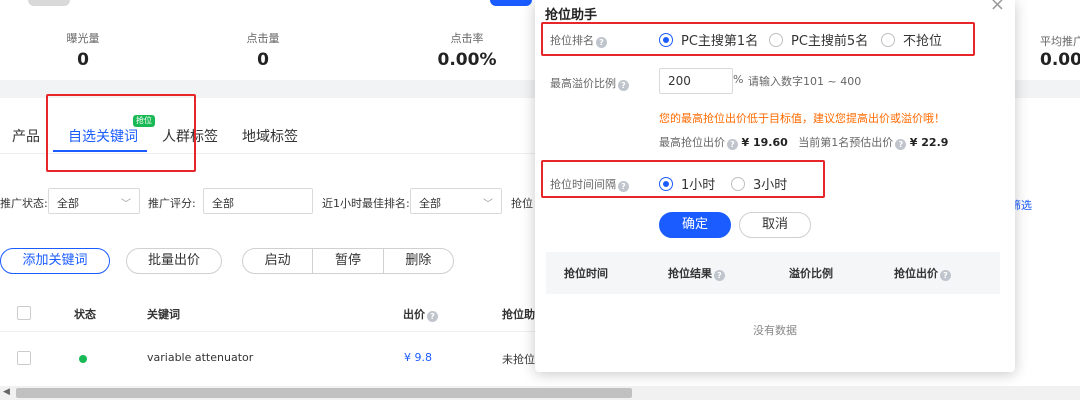 This screenshot has height=414, width=1080. I want to click on interval-option-label: 1小时, so click(698, 185).